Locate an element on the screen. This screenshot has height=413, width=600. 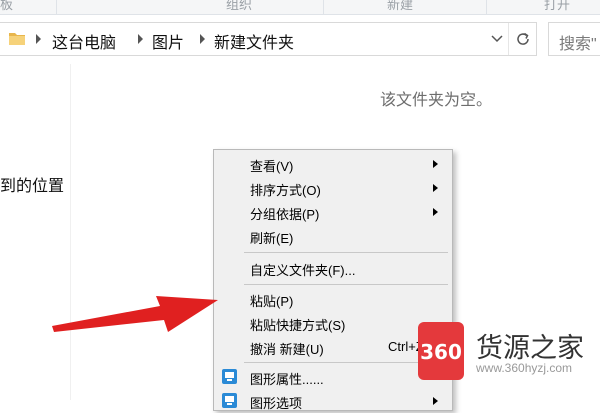
menu-item-group-by: 分组依据(P) is located at coordinates (333, 212).